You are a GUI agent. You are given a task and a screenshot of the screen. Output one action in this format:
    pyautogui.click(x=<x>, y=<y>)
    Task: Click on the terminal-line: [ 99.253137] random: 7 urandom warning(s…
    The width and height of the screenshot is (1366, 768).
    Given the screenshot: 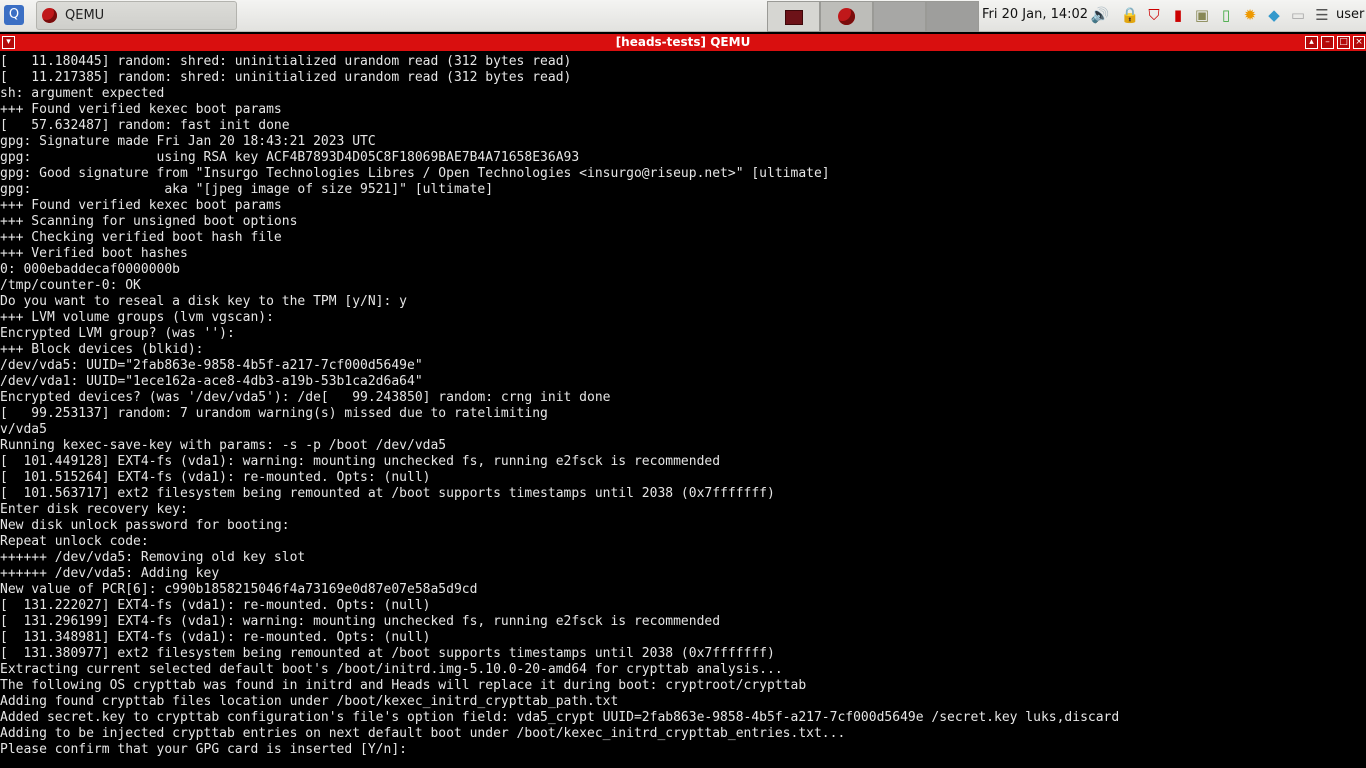 What is the action you would take?
    pyautogui.click(x=274, y=413)
    